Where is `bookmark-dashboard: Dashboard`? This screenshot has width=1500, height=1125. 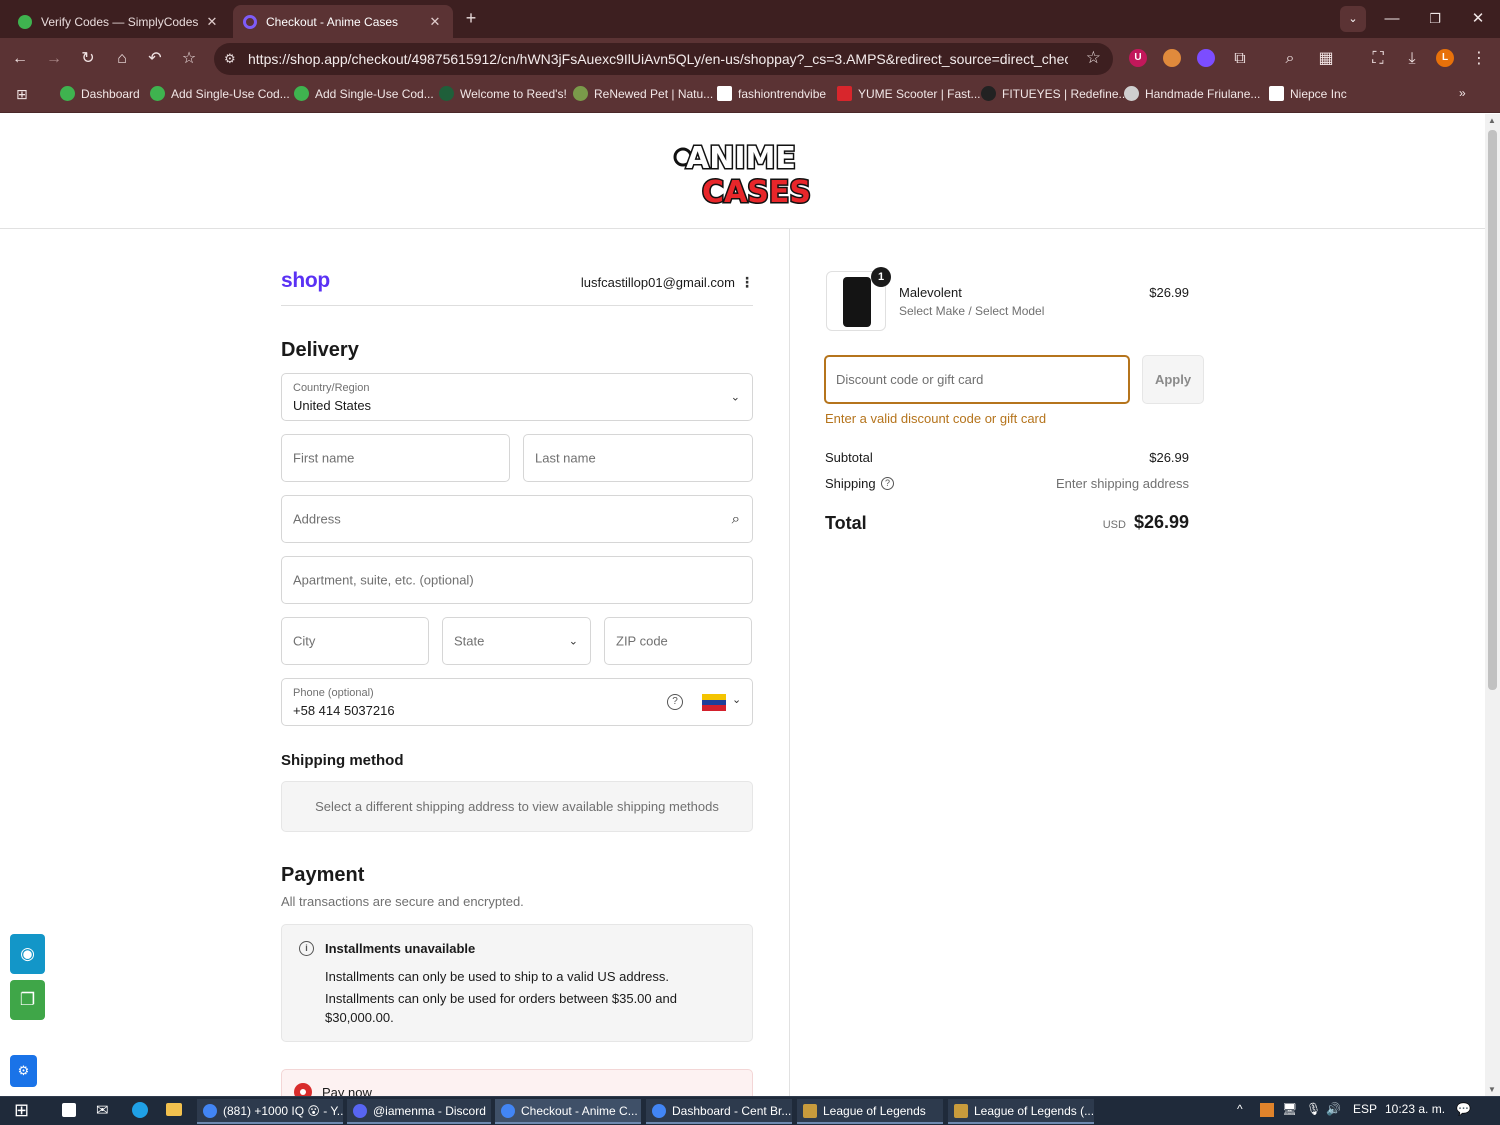
bookmark-dashboard: Dashboard is located at coordinates (100, 93).